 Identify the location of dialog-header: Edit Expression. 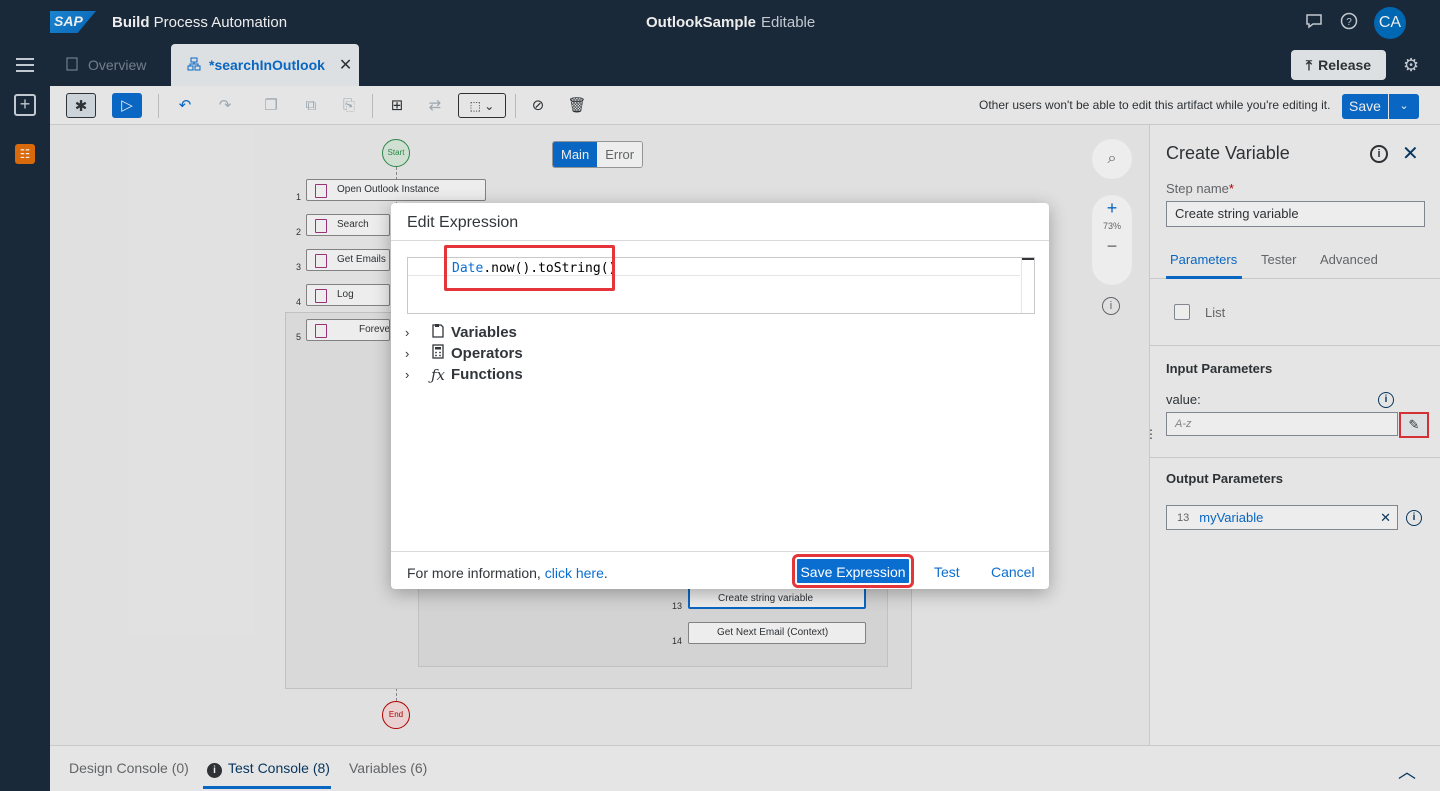
(720, 222).